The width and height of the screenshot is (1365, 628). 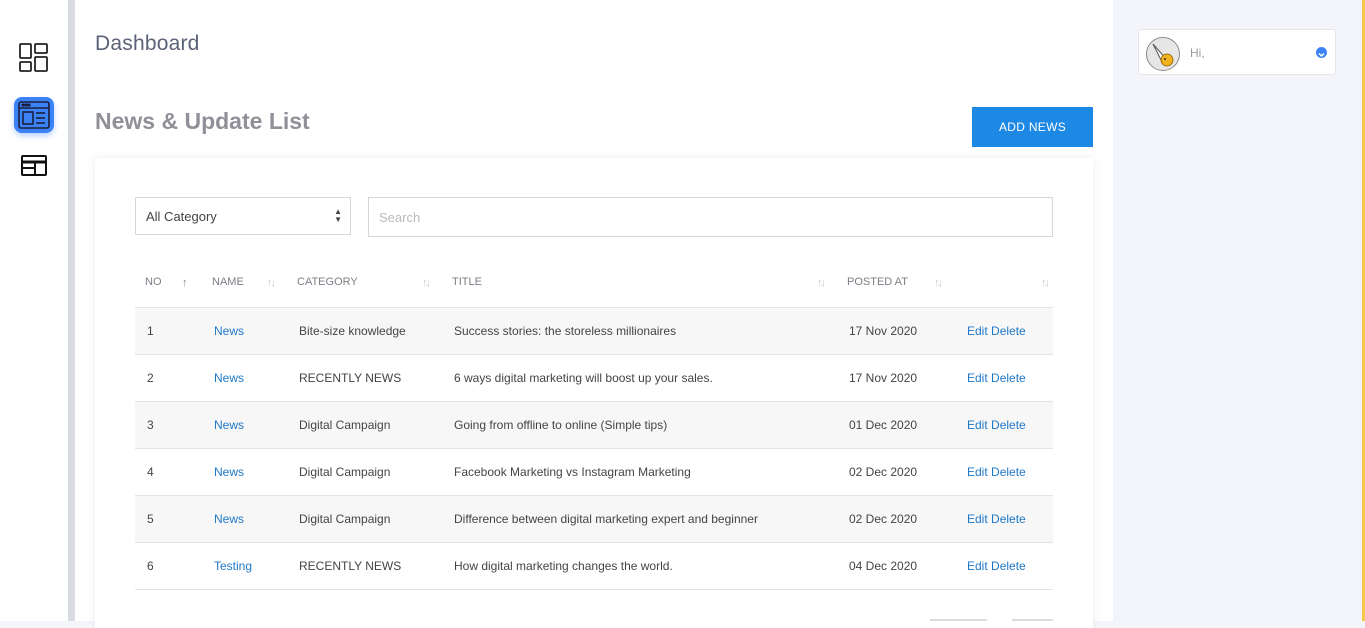 What do you see at coordinates (1237, 52) in the screenshot?
I see `user-menu: Hi,` at bounding box center [1237, 52].